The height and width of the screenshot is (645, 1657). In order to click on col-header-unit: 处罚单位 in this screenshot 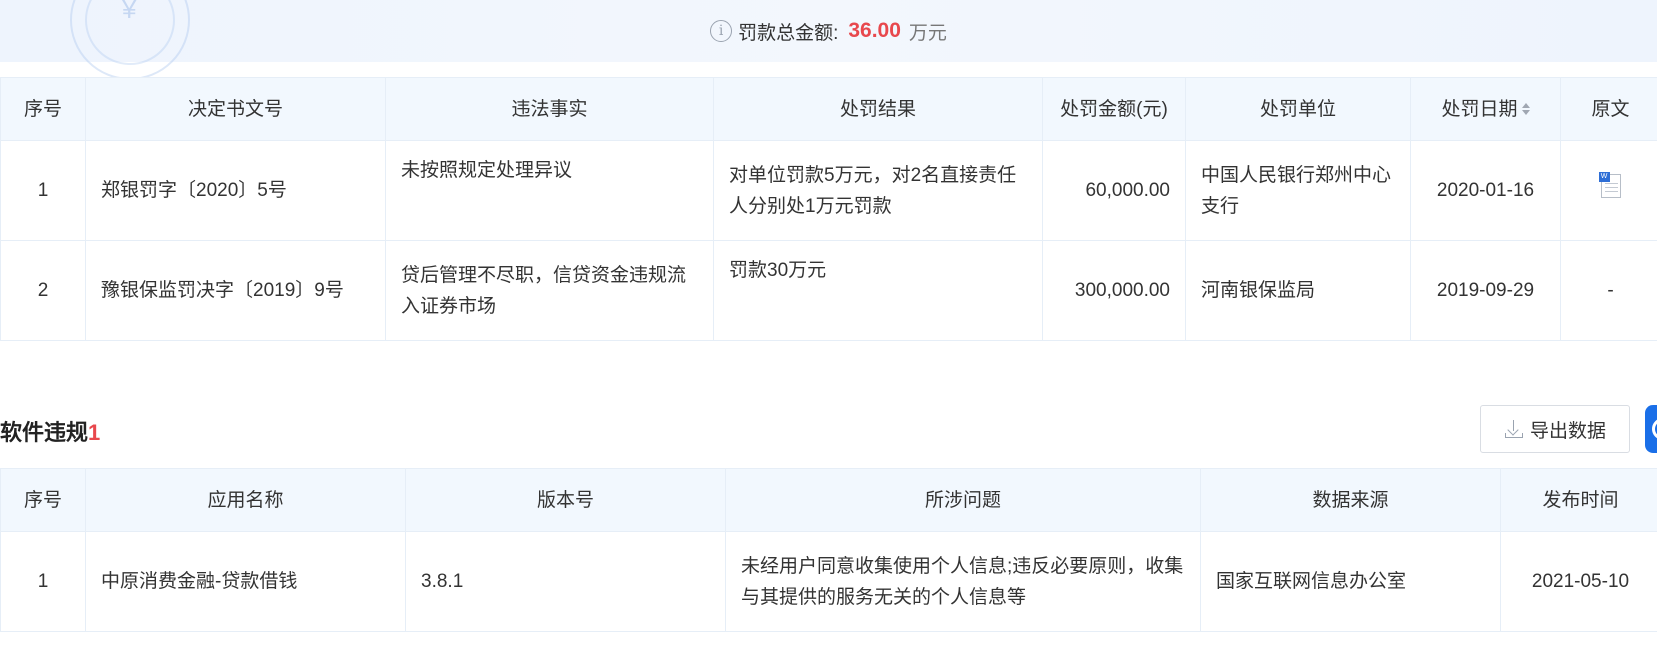, I will do `click(1298, 109)`.